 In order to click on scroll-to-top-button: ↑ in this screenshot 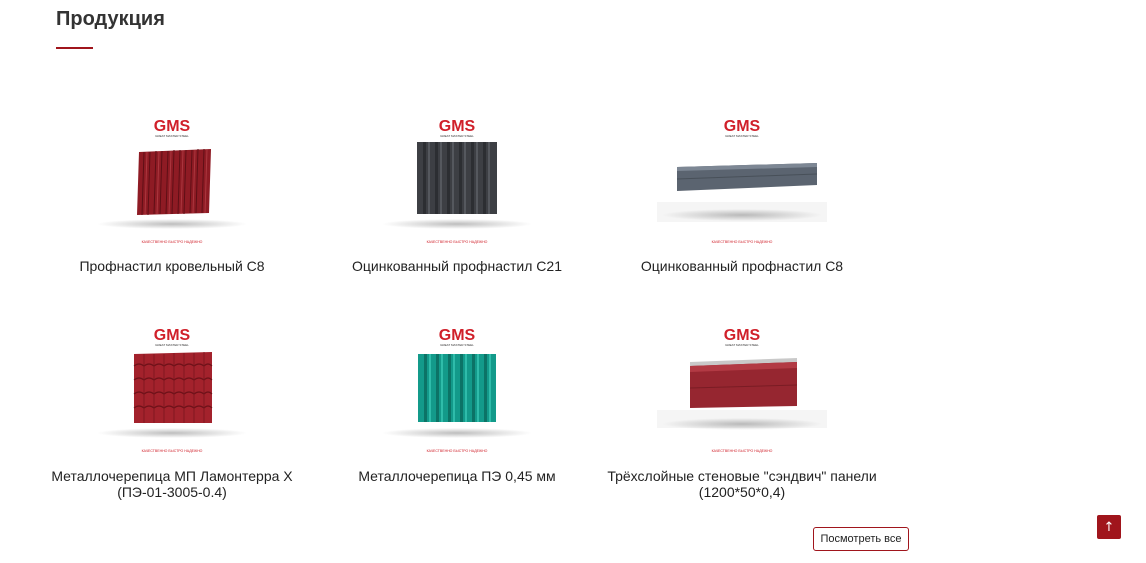, I will do `click(1109, 527)`.